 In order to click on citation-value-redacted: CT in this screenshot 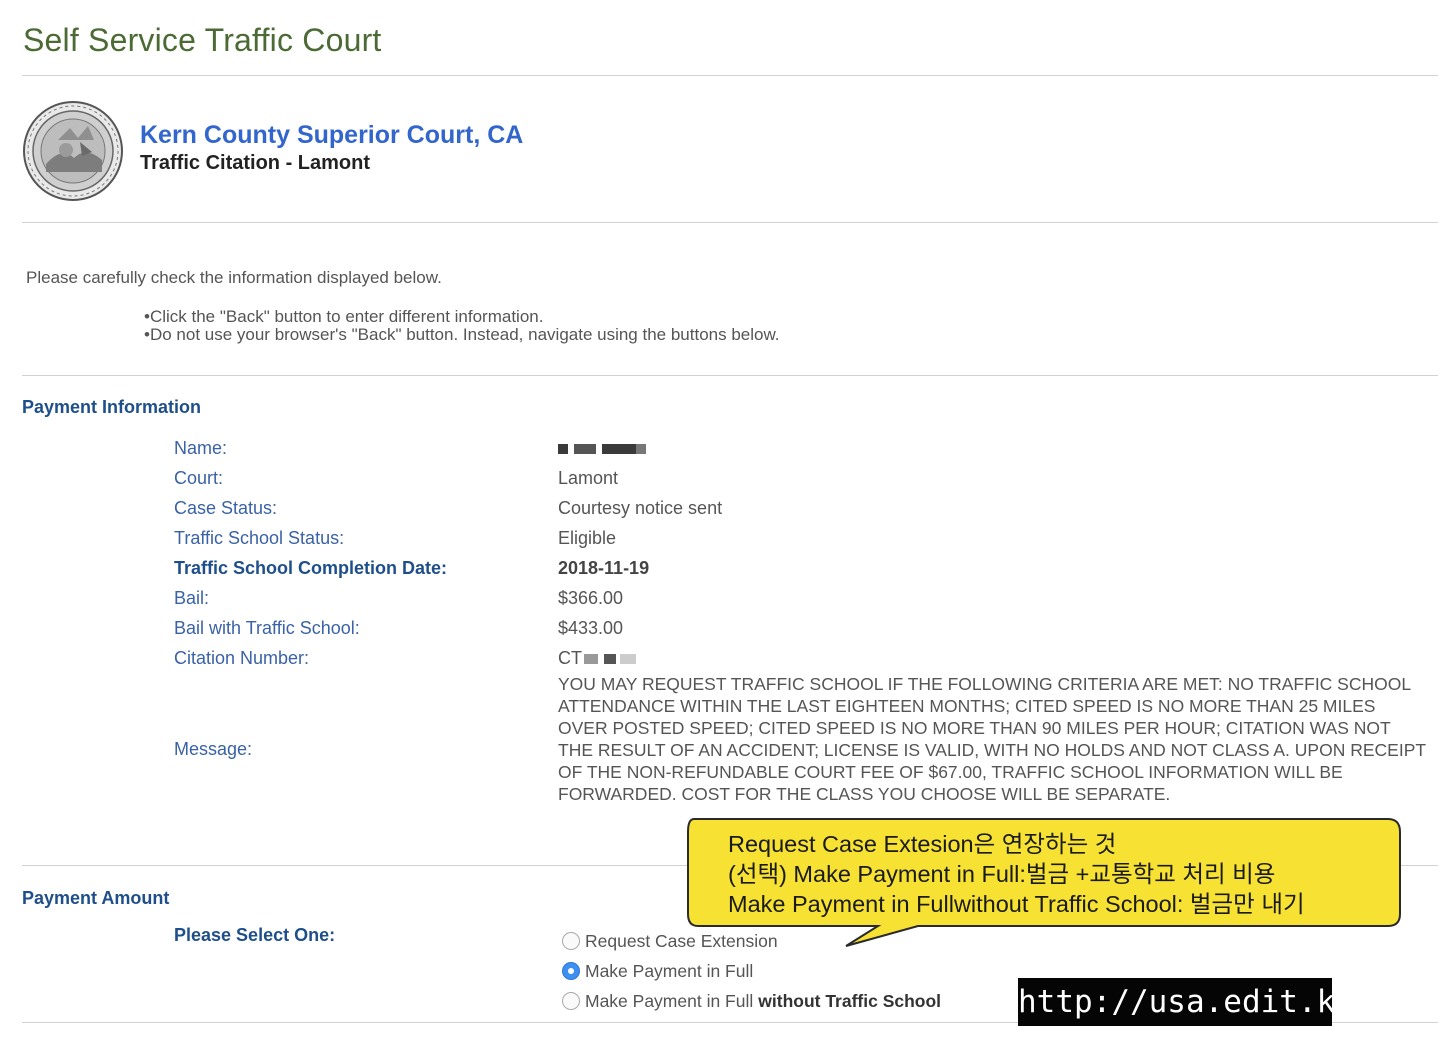, I will do `click(597, 658)`.